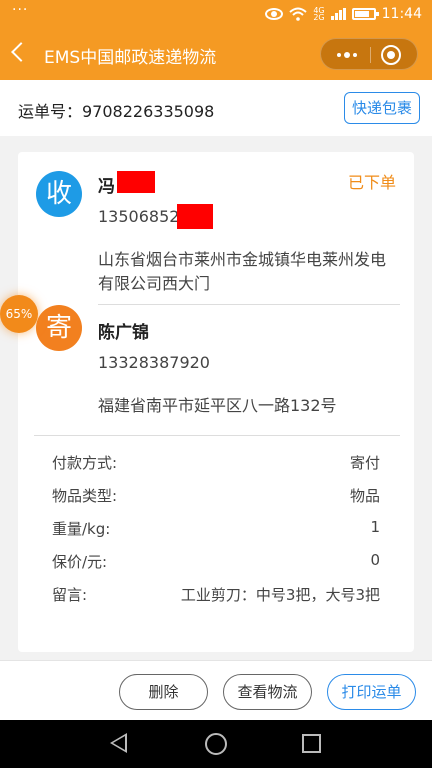 The image size is (432, 768). What do you see at coordinates (139, 216) in the screenshot?
I see `recipient-phone: 13506852` at bounding box center [139, 216].